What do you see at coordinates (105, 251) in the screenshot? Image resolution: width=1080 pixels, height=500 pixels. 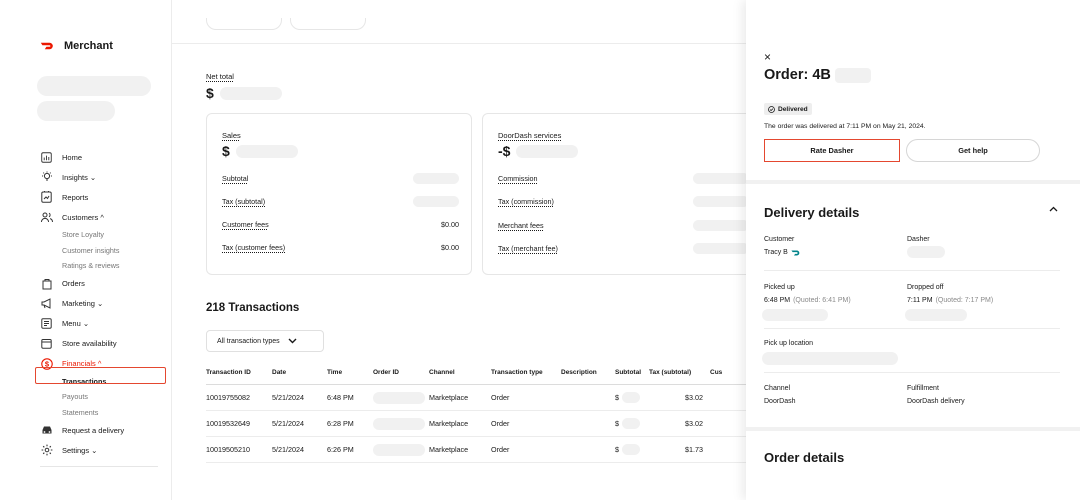 I see `sidebar-sub-customer-insights: Customer insights` at bounding box center [105, 251].